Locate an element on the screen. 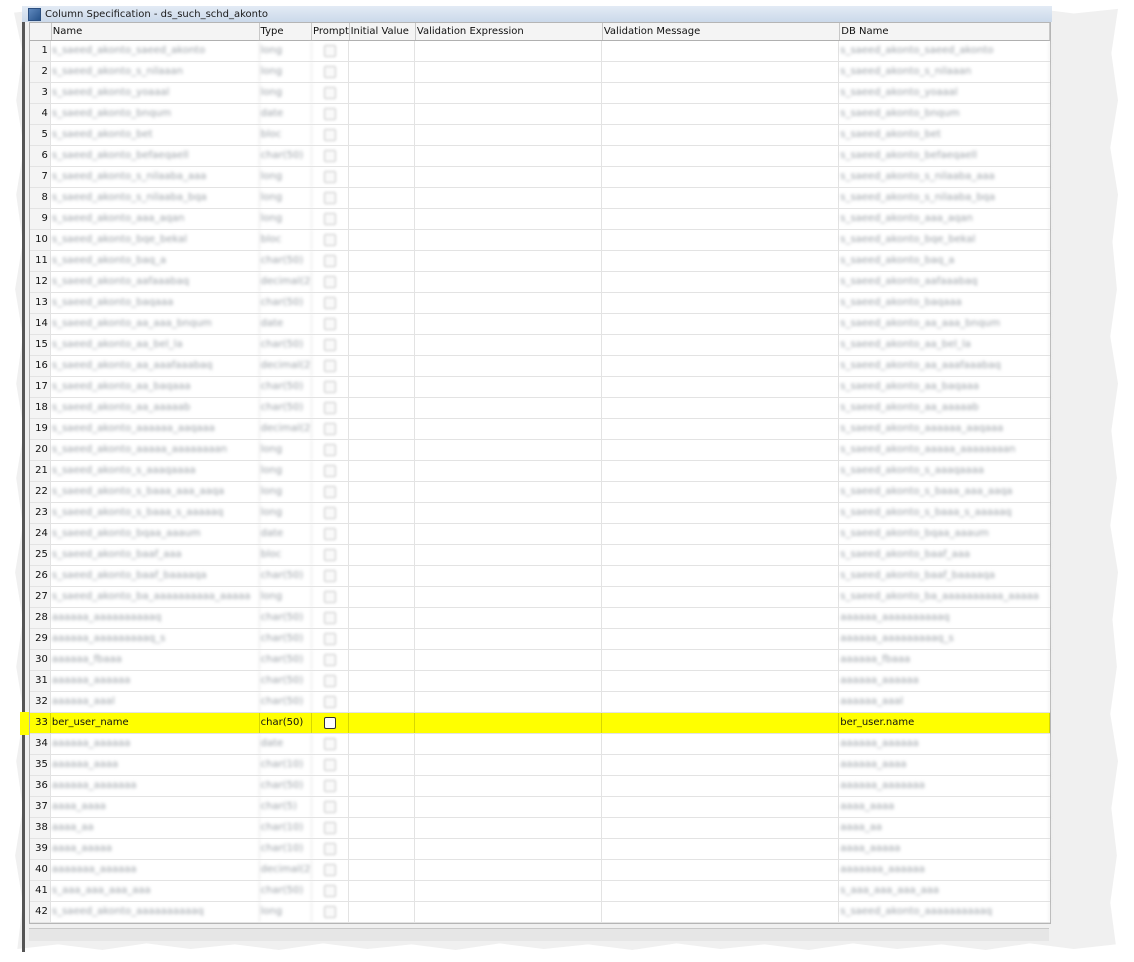  db-name-cell: s_saeed_akonto_aafaaabaq is located at coordinates (944, 282).